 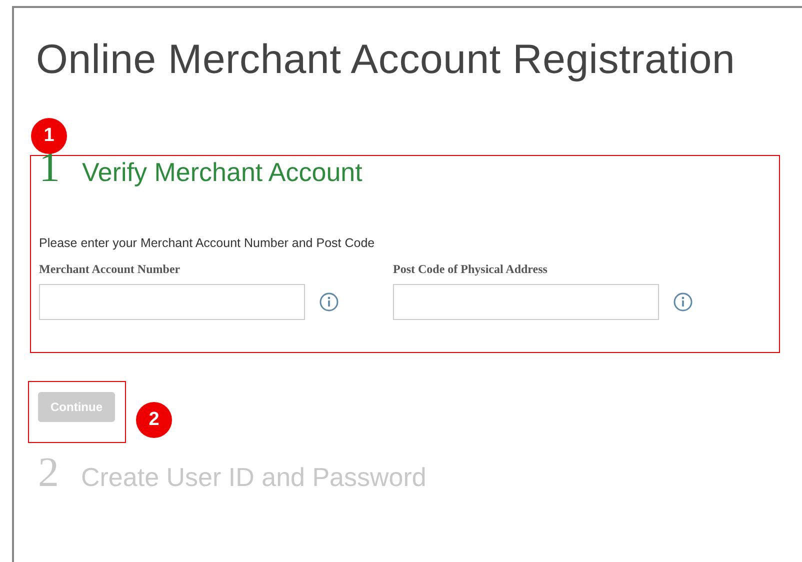 I want to click on page-title: Online Merchant Account Registration, so click(x=385, y=59).